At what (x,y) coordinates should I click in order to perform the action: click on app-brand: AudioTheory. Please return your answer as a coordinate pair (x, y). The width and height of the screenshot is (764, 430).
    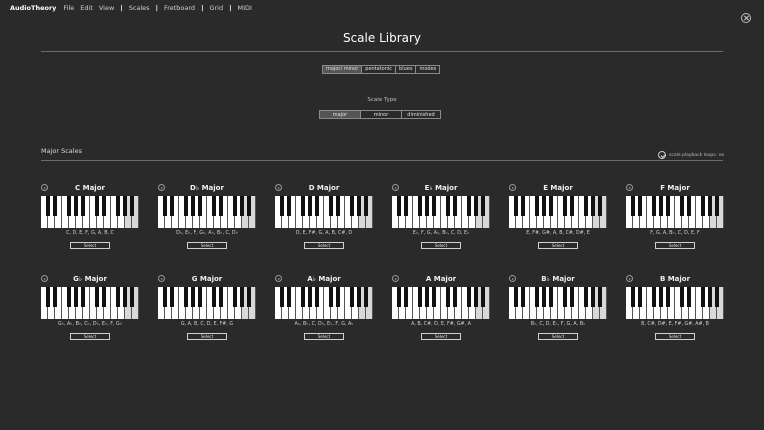
    Looking at the image, I should click on (33, 8).